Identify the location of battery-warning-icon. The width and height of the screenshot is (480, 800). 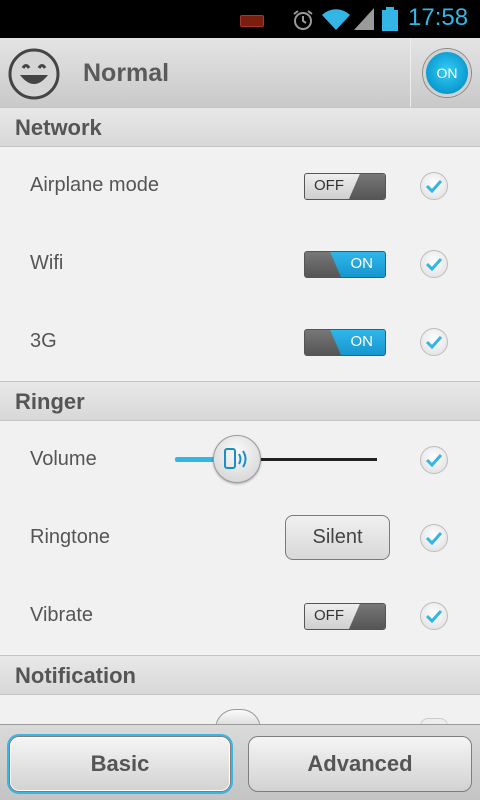
(252, 21).